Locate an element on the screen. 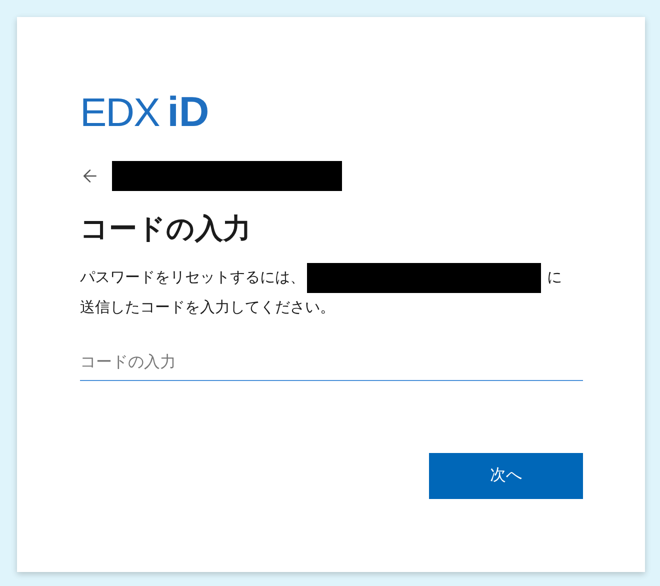 The height and width of the screenshot is (586, 660). code-input-field: コードの入力 is located at coordinates (331, 363).